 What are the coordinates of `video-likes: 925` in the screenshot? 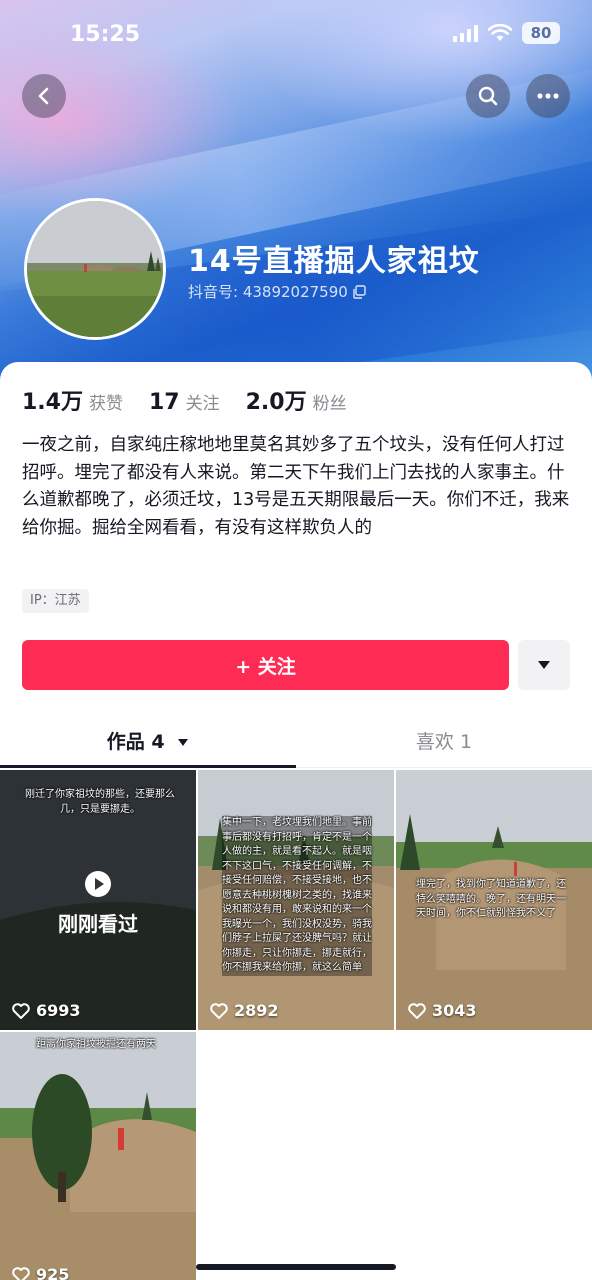 It's located at (40, 1272).